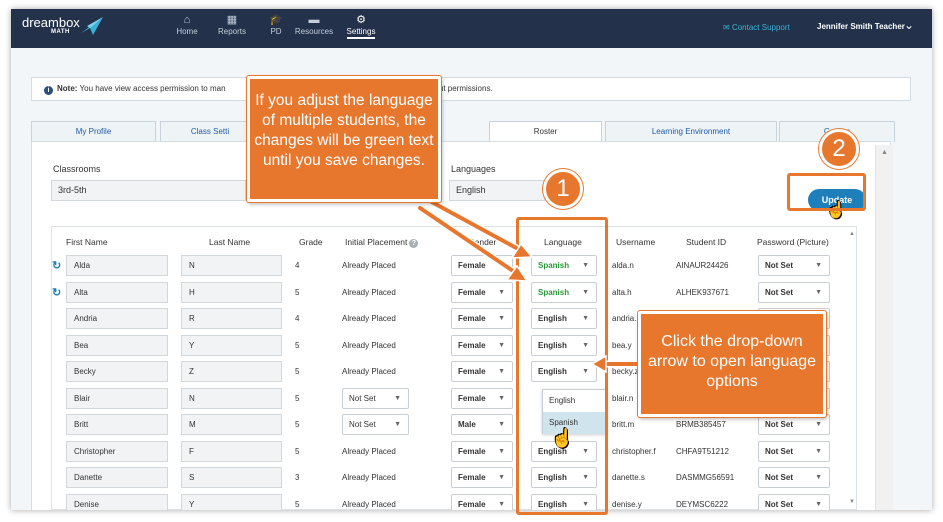  I want to click on user-menu: Jennifer Smith Teacher, so click(861, 26).